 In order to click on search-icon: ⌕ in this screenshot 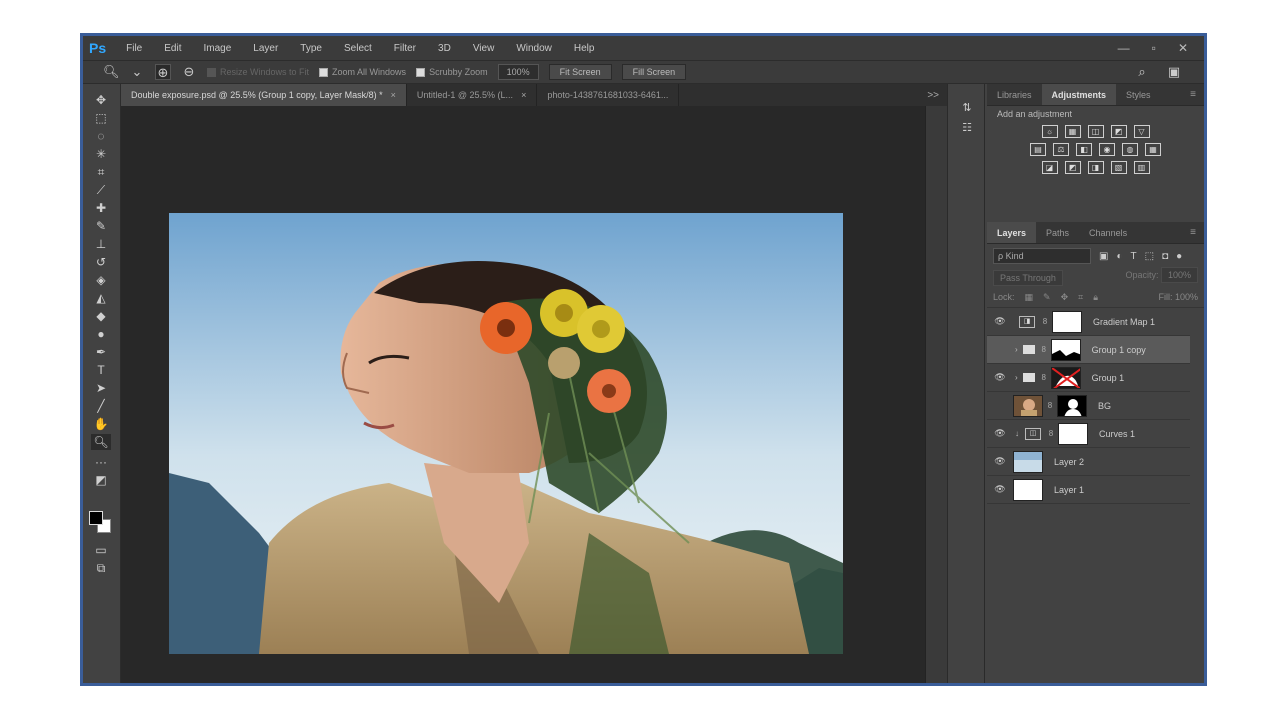, I will do `click(1142, 72)`.